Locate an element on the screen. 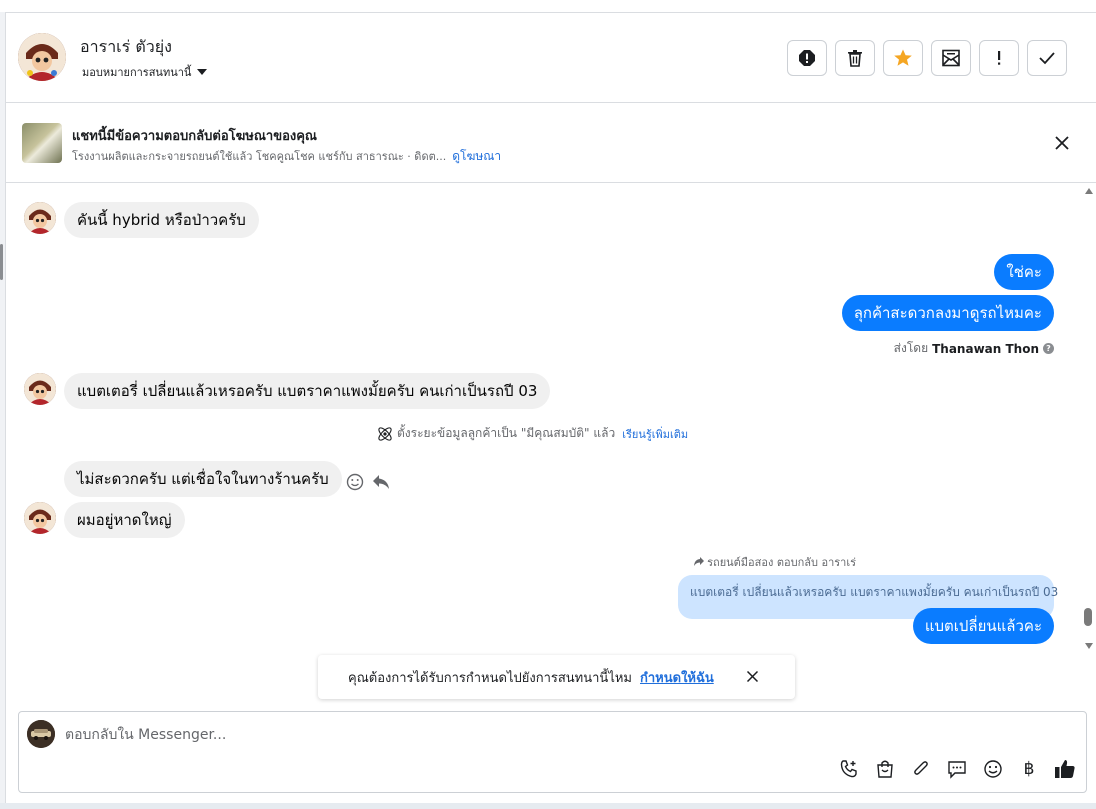  outgoing-message: ใช่คะ is located at coordinates (1024, 272).